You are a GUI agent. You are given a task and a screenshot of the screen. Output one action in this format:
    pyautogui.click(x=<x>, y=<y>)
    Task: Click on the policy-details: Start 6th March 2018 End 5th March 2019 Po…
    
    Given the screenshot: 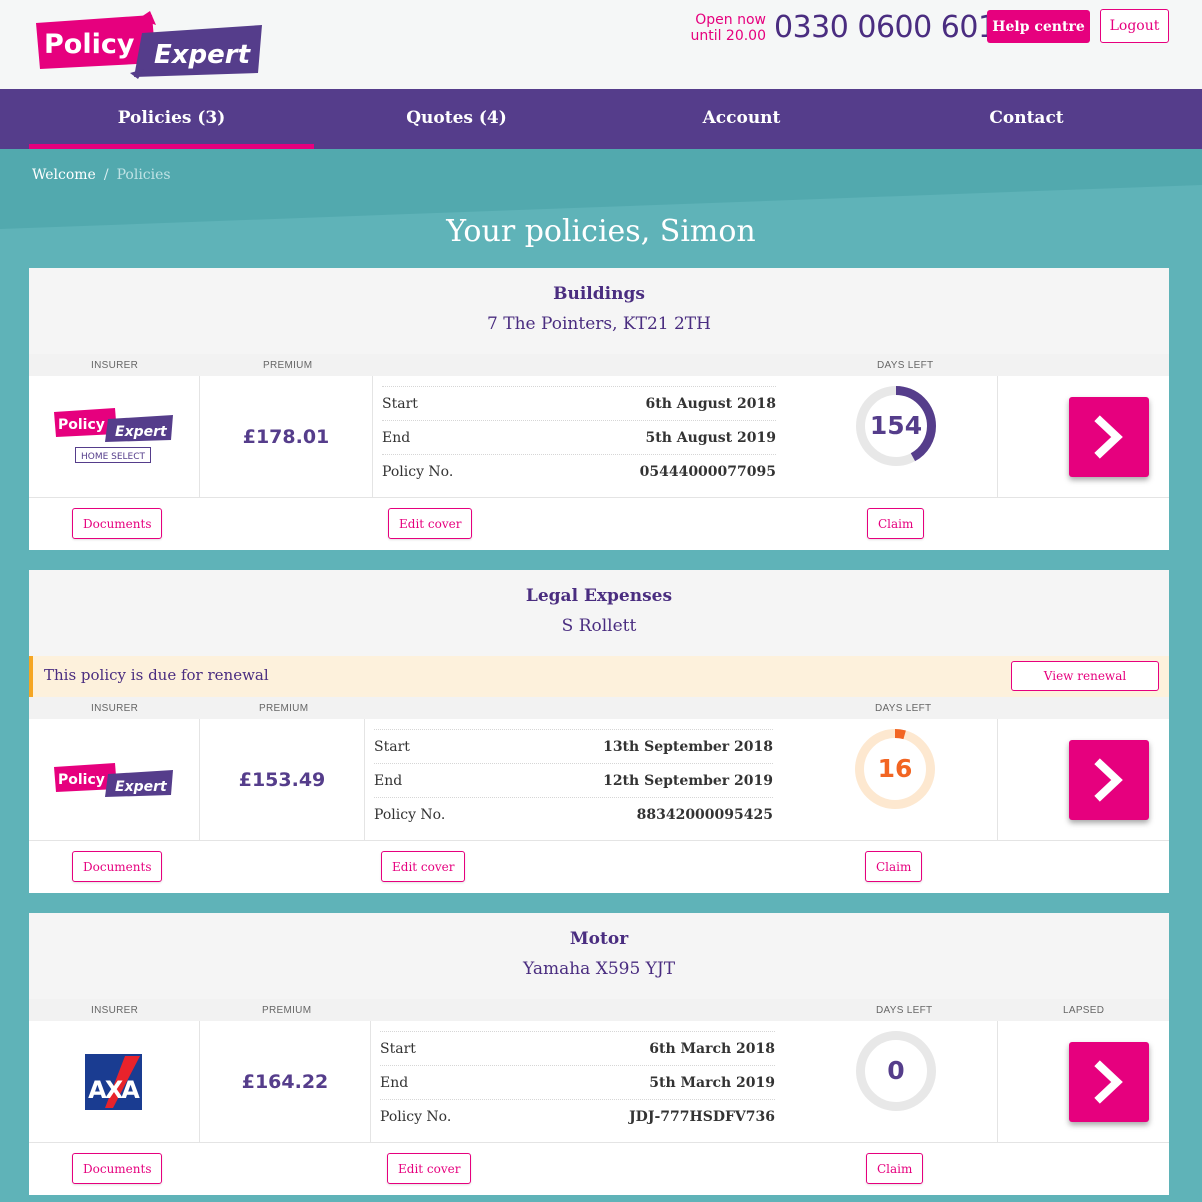 What is the action you would take?
    pyautogui.click(x=577, y=1082)
    